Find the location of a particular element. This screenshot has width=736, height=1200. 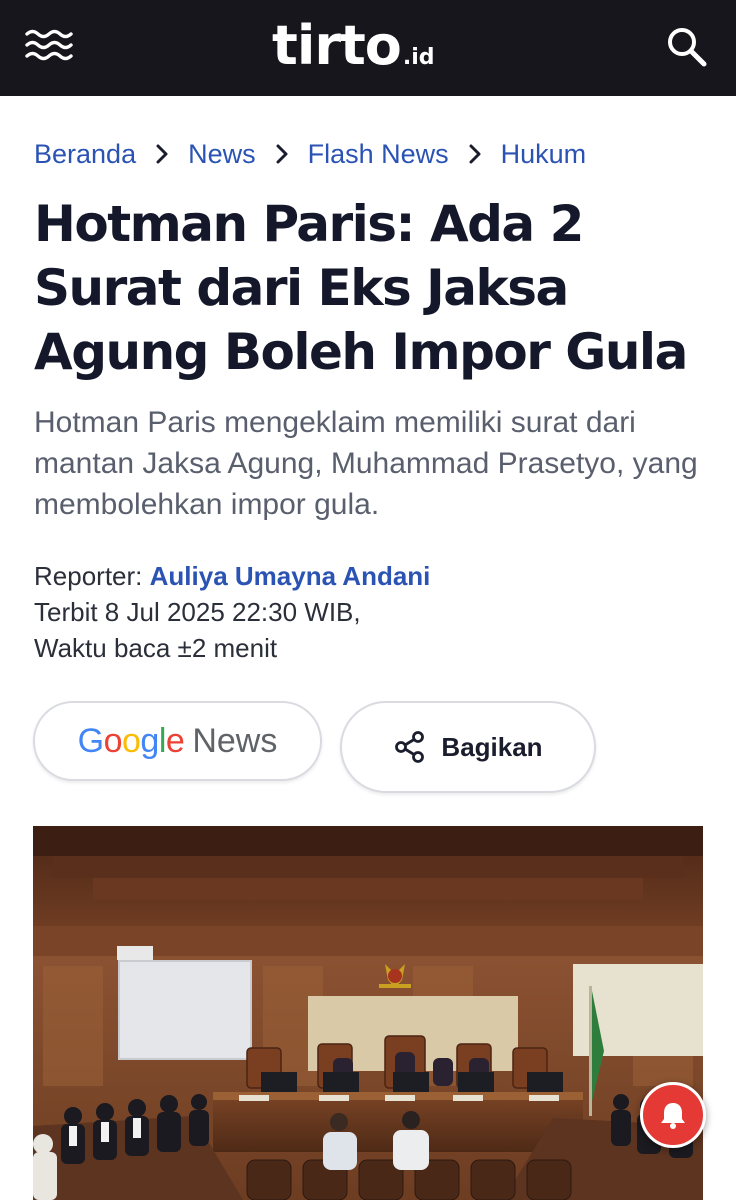

top-navigation-bar: tirto .id is located at coordinates (368, 48).